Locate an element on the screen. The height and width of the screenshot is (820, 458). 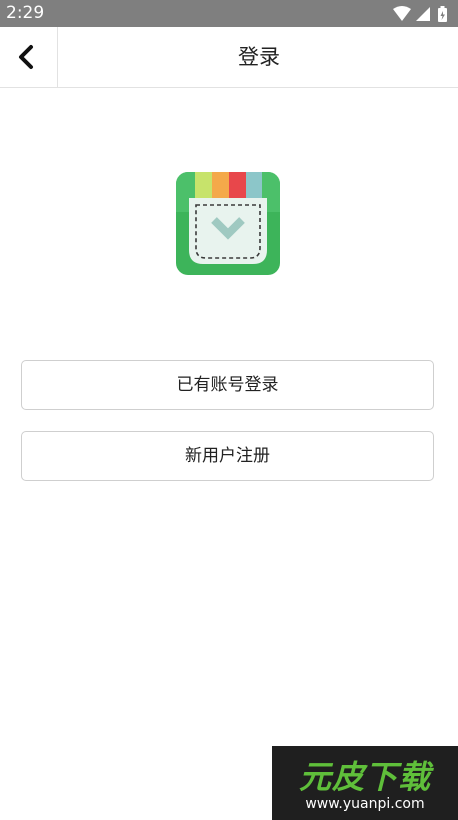
watermark: 元皮下载 www.yuanpi.com is located at coordinates (365, 783).